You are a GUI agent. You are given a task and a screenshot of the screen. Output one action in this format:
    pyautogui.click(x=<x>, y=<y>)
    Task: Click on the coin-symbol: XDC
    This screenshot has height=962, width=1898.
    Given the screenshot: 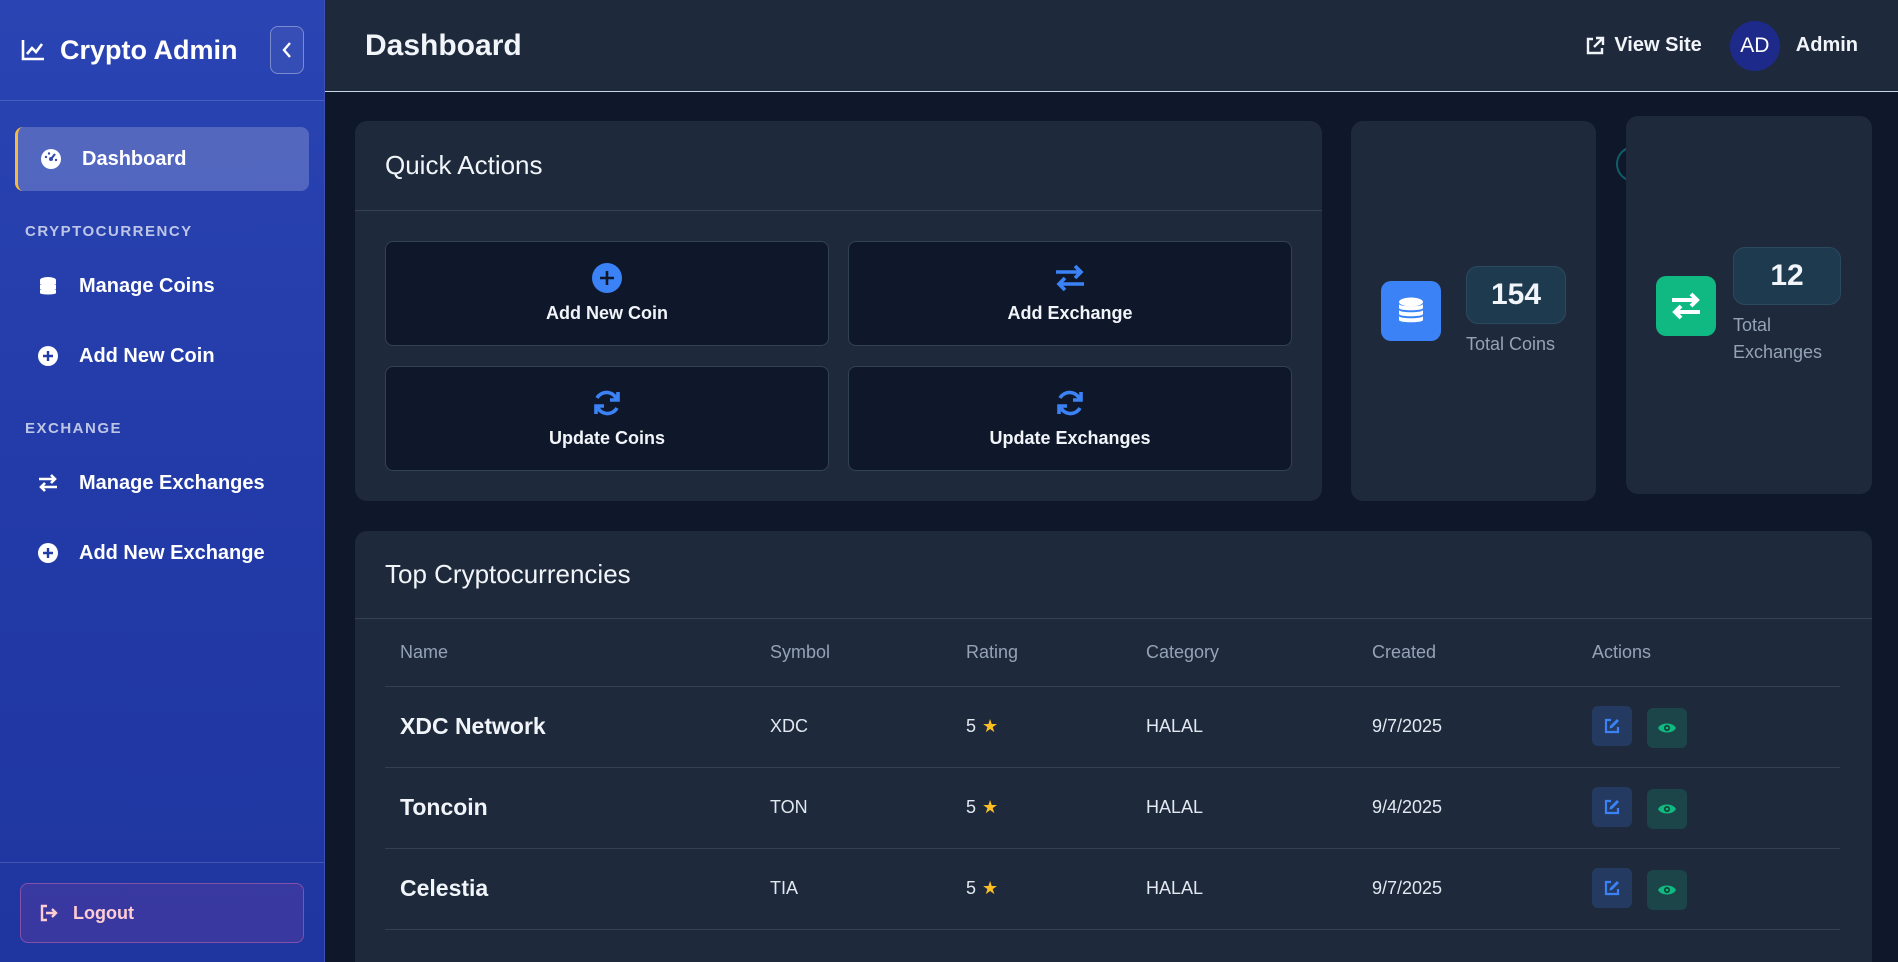 What is the action you would take?
    pyautogui.click(x=853, y=727)
    